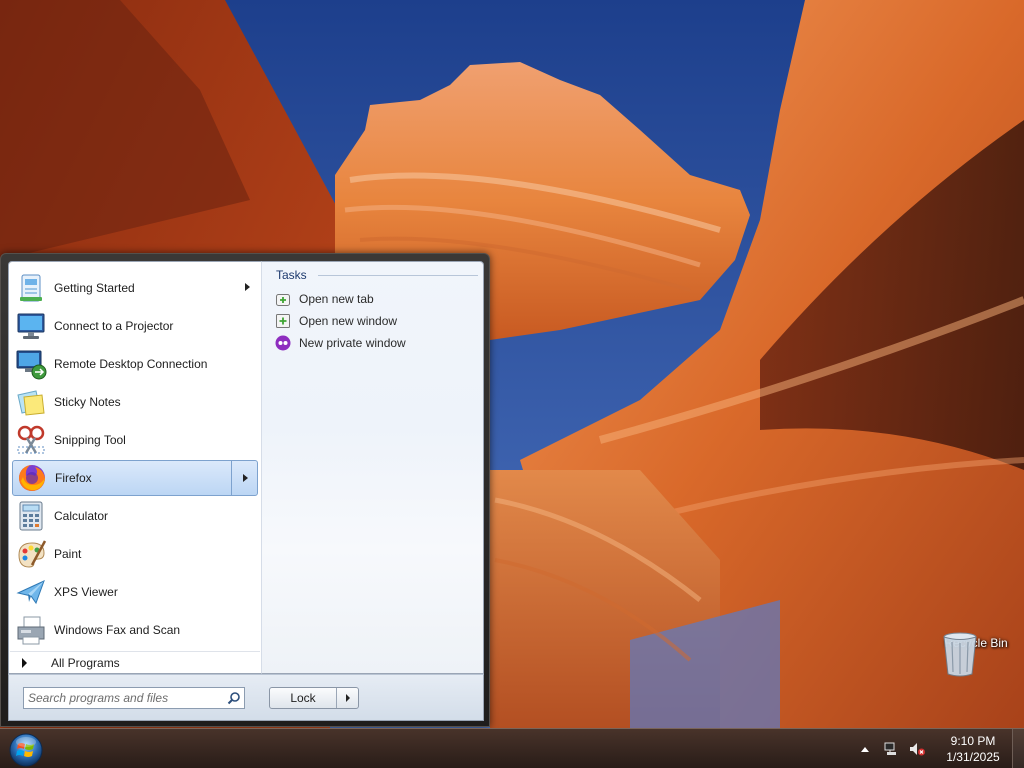 This screenshot has width=1024, height=768. What do you see at coordinates (865, 749) in the screenshot?
I see `show-hidden-icons-button` at bounding box center [865, 749].